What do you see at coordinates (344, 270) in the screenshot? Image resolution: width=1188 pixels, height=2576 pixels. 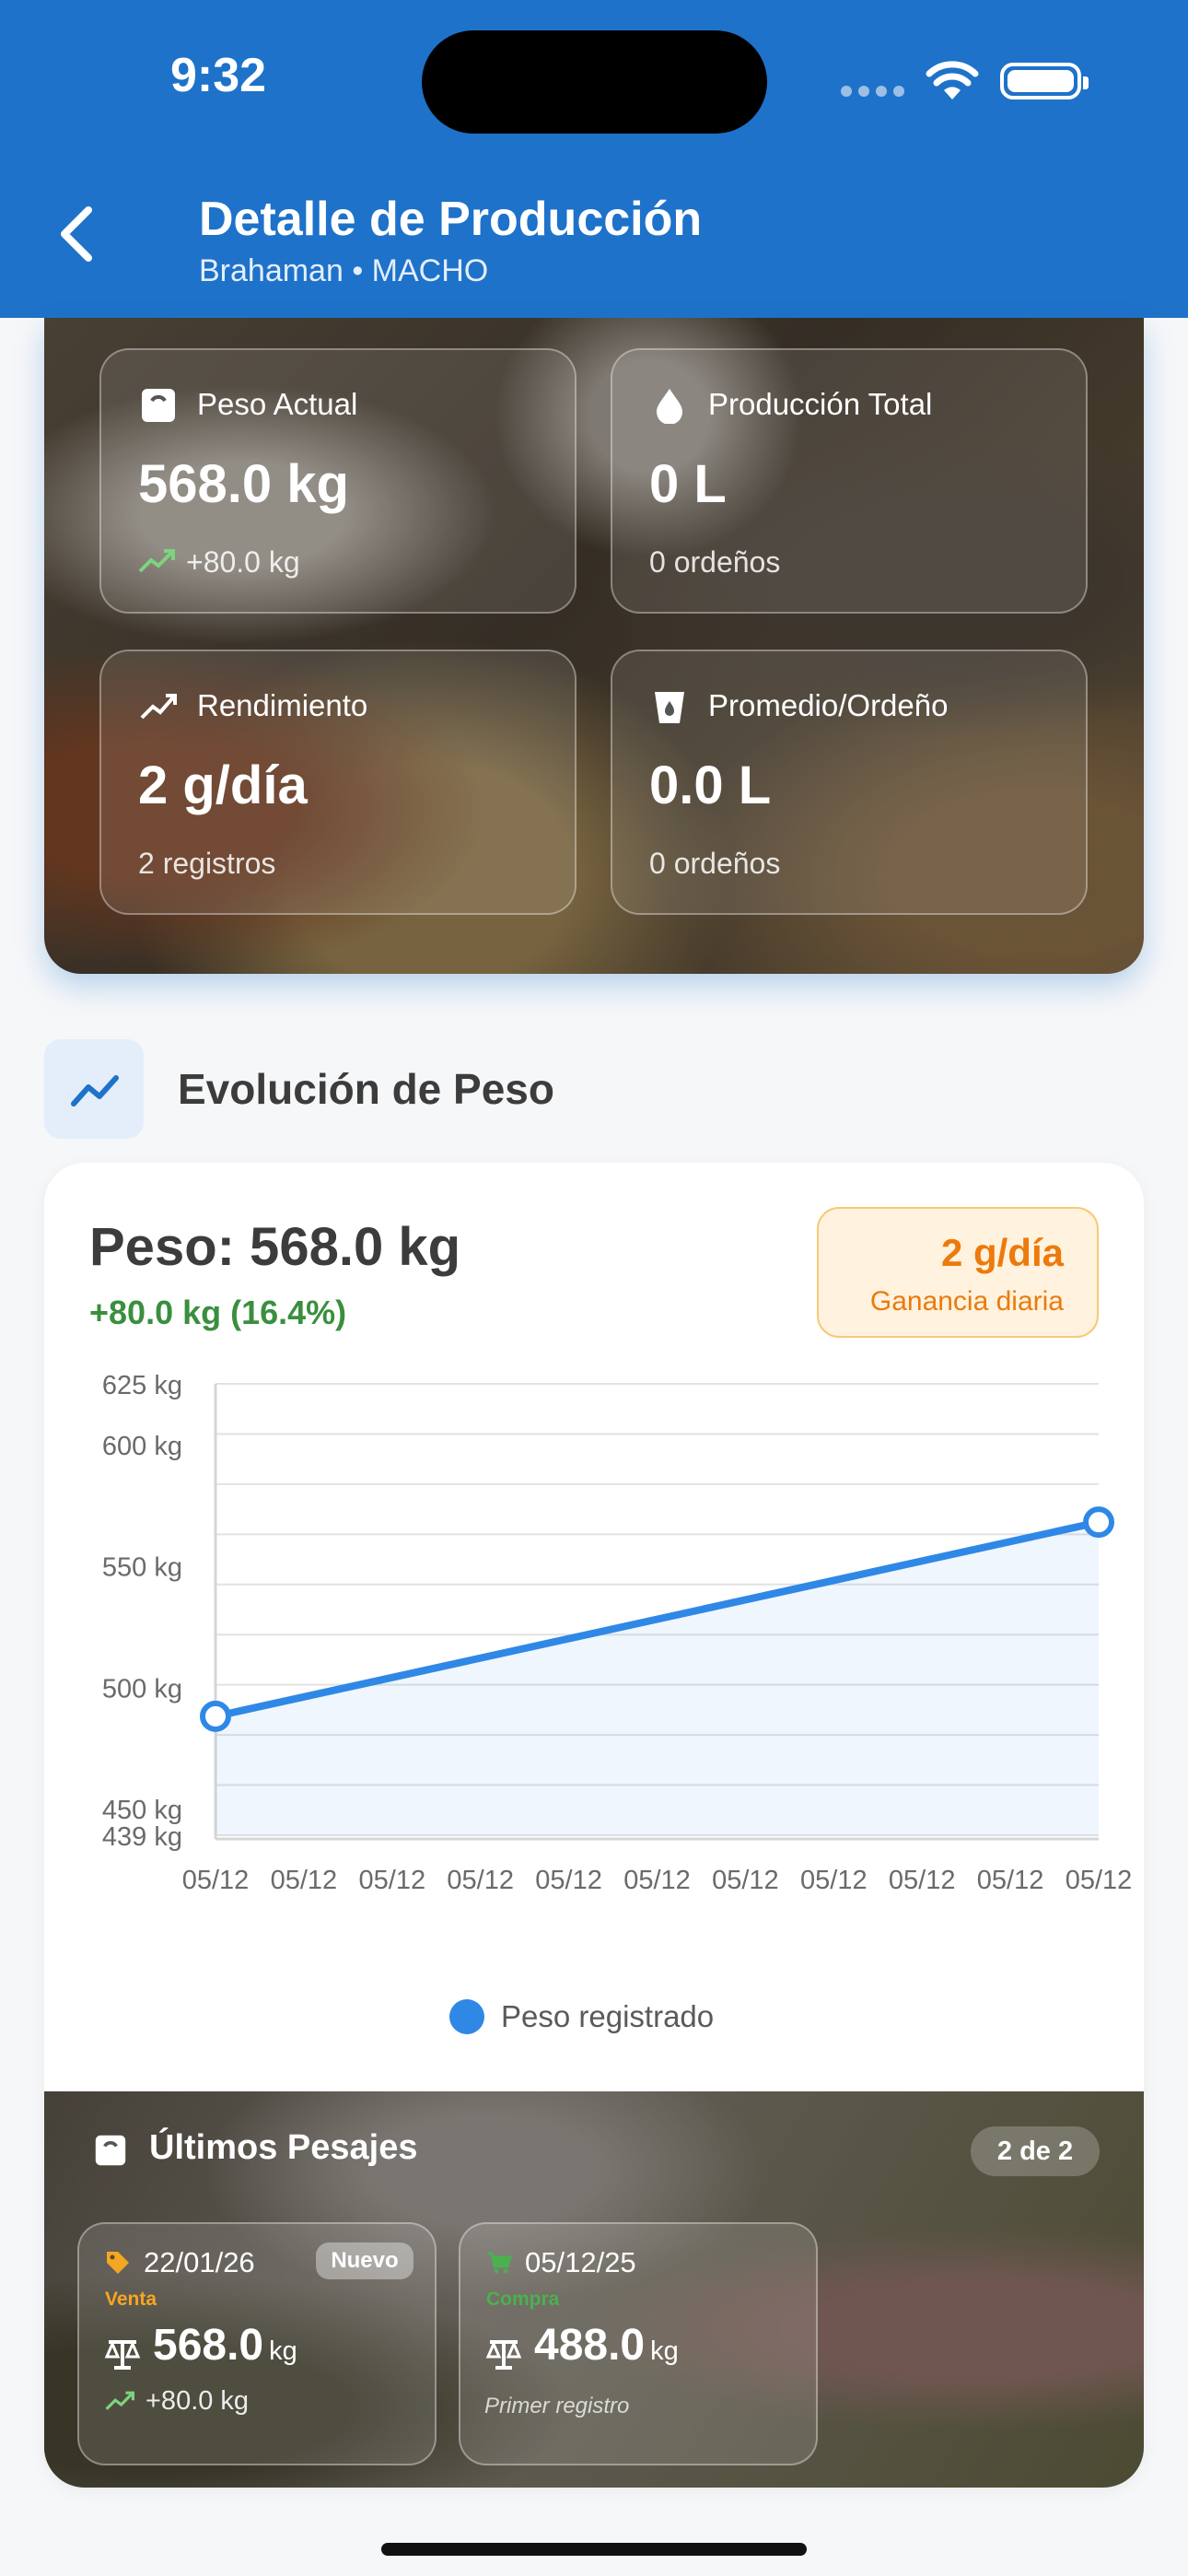 I see `page-subtitle: Brahaman • MACHO` at bounding box center [344, 270].